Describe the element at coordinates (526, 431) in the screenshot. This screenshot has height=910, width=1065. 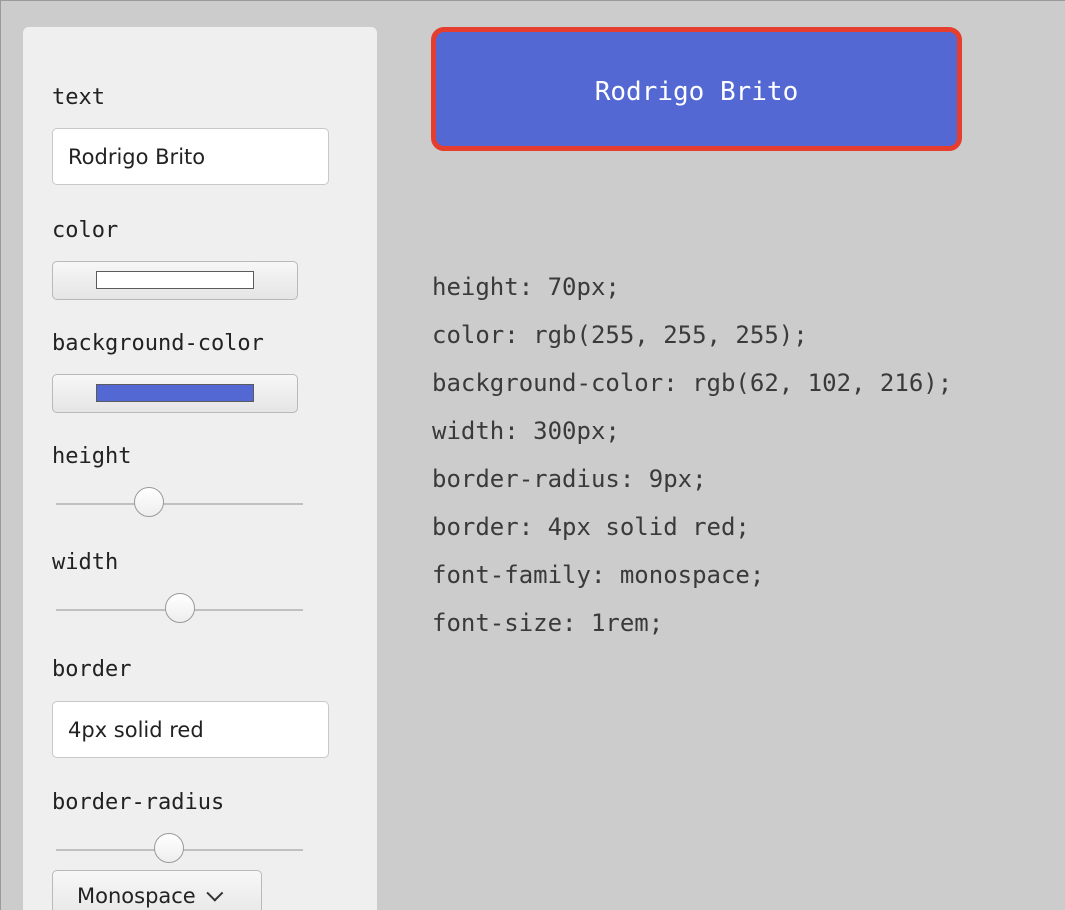
I see `css-line-width: width: 300px;` at that location.